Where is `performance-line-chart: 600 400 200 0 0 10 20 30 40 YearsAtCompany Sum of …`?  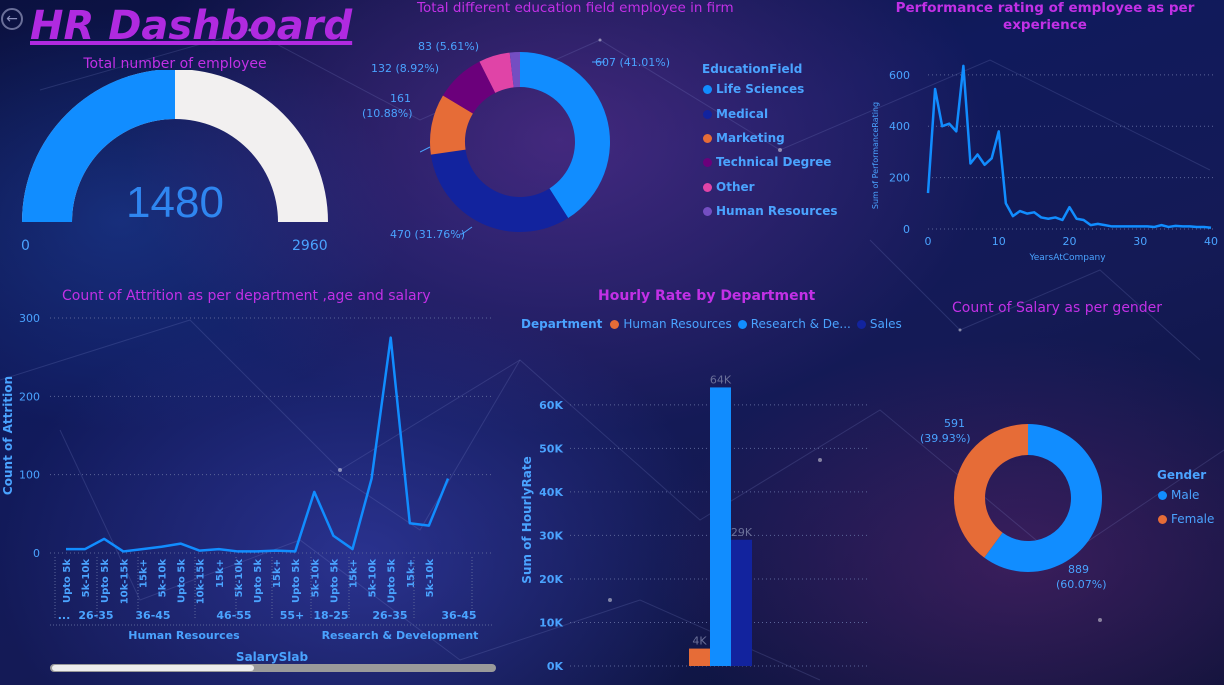 performance-line-chart: 600 400 200 0 0 10 20 30 40 YearsAtCompany Sum of … is located at coordinates (1044, 163).